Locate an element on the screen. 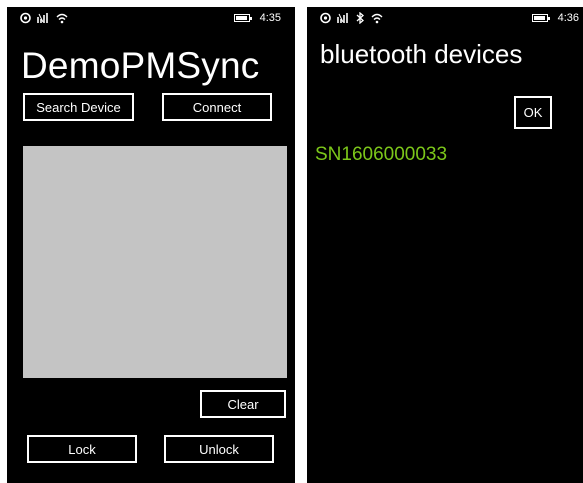 The image size is (583, 483). status-time: 4:35 is located at coordinates (270, 18).